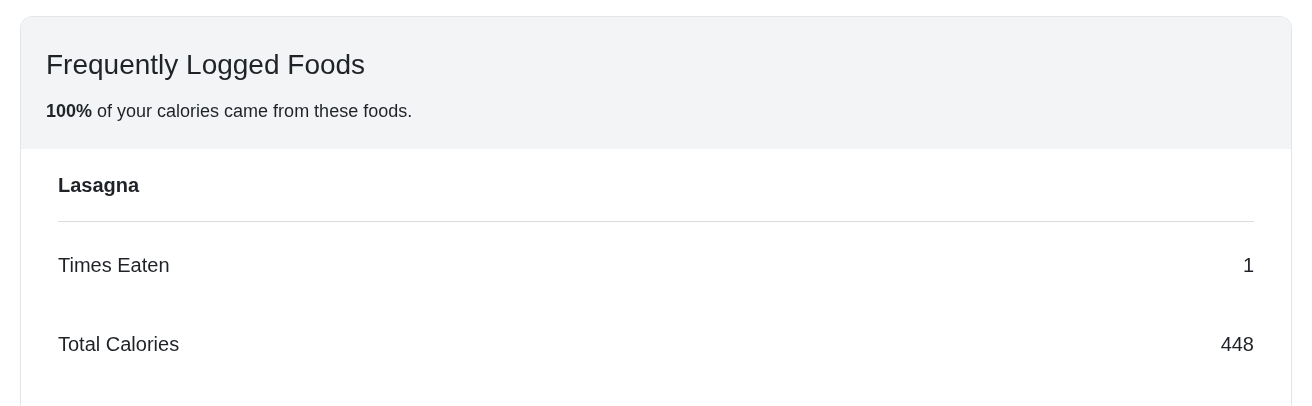 The height and width of the screenshot is (406, 1312). What do you see at coordinates (119, 344) in the screenshot?
I see `stat-label: Total Calories` at bounding box center [119, 344].